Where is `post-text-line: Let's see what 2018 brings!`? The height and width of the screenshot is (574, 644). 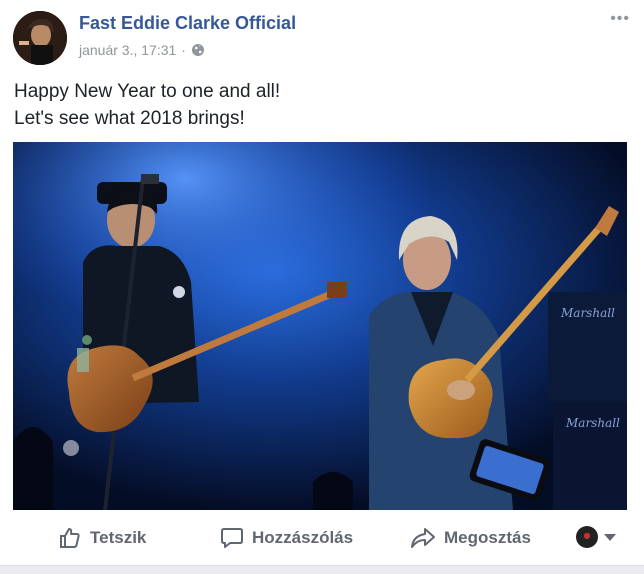 post-text-line: Let's see what 2018 brings! is located at coordinates (129, 118).